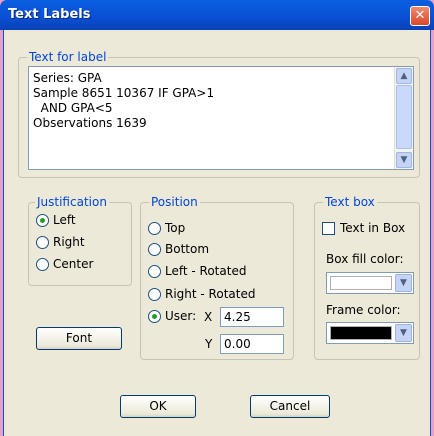 The width and height of the screenshot is (434, 436). Describe the element at coordinates (73, 108) in the screenshot. I see `label-text-line: AND GPA<5` at that location.